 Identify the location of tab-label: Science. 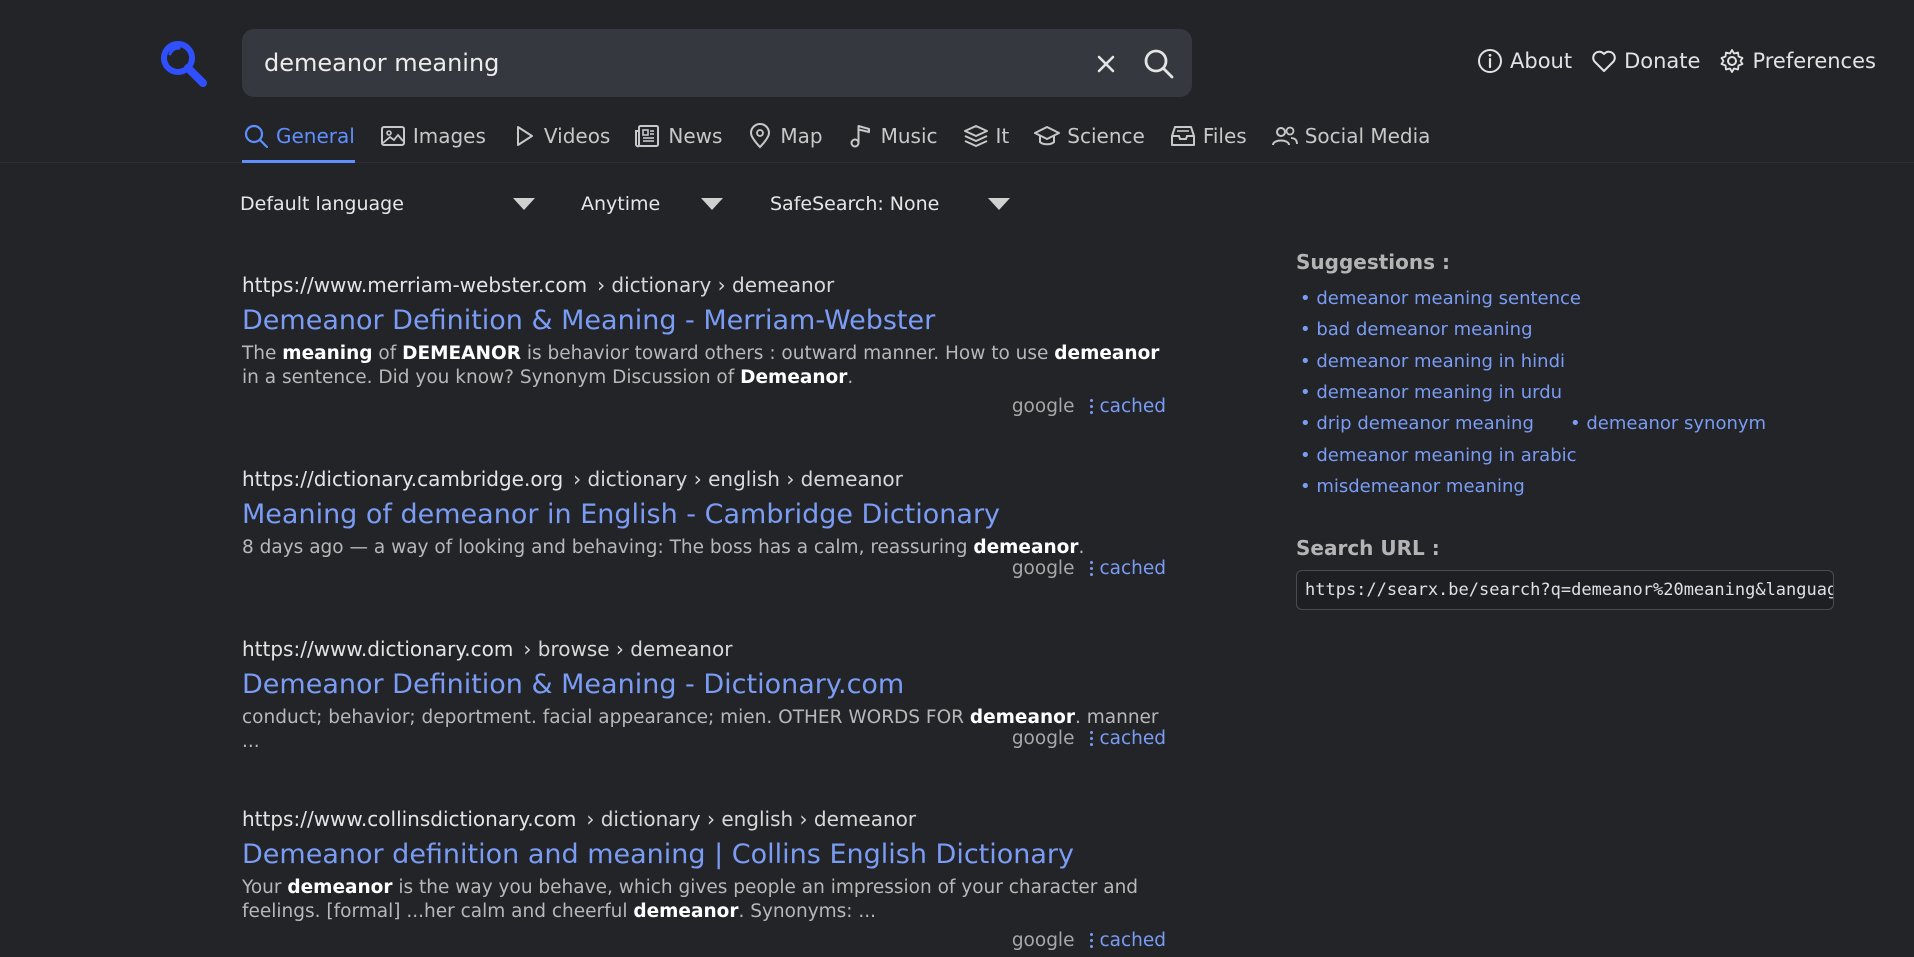
(1106, 136).